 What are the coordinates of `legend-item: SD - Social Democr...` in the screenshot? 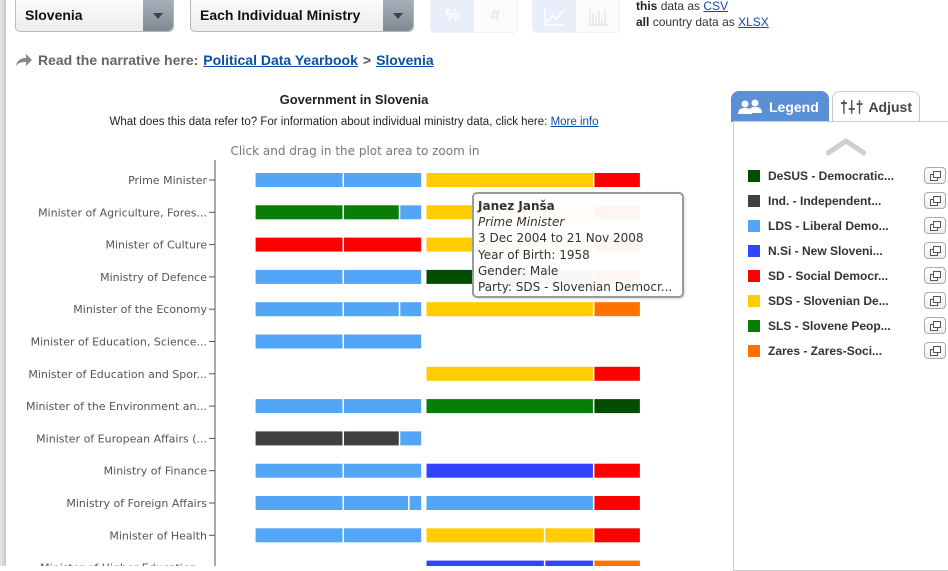 It's located at (847, 275).